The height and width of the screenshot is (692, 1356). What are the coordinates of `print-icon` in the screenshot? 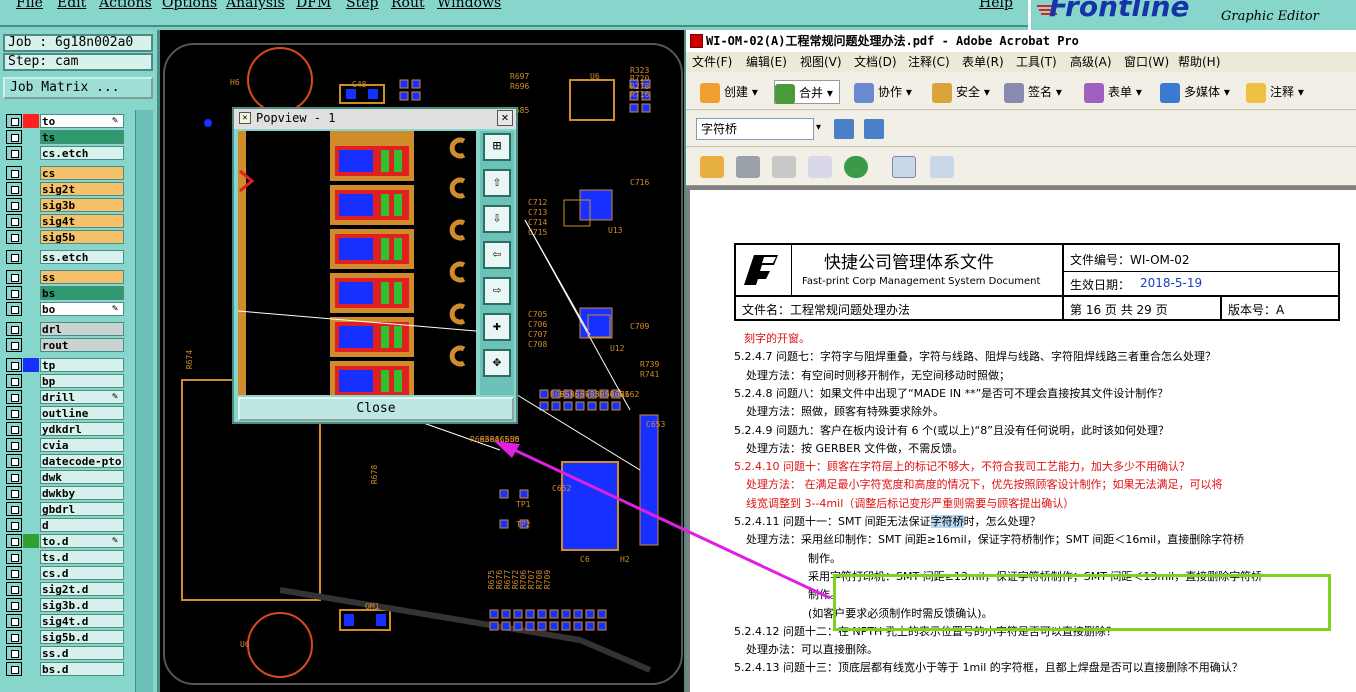 It's located at (748, 167).